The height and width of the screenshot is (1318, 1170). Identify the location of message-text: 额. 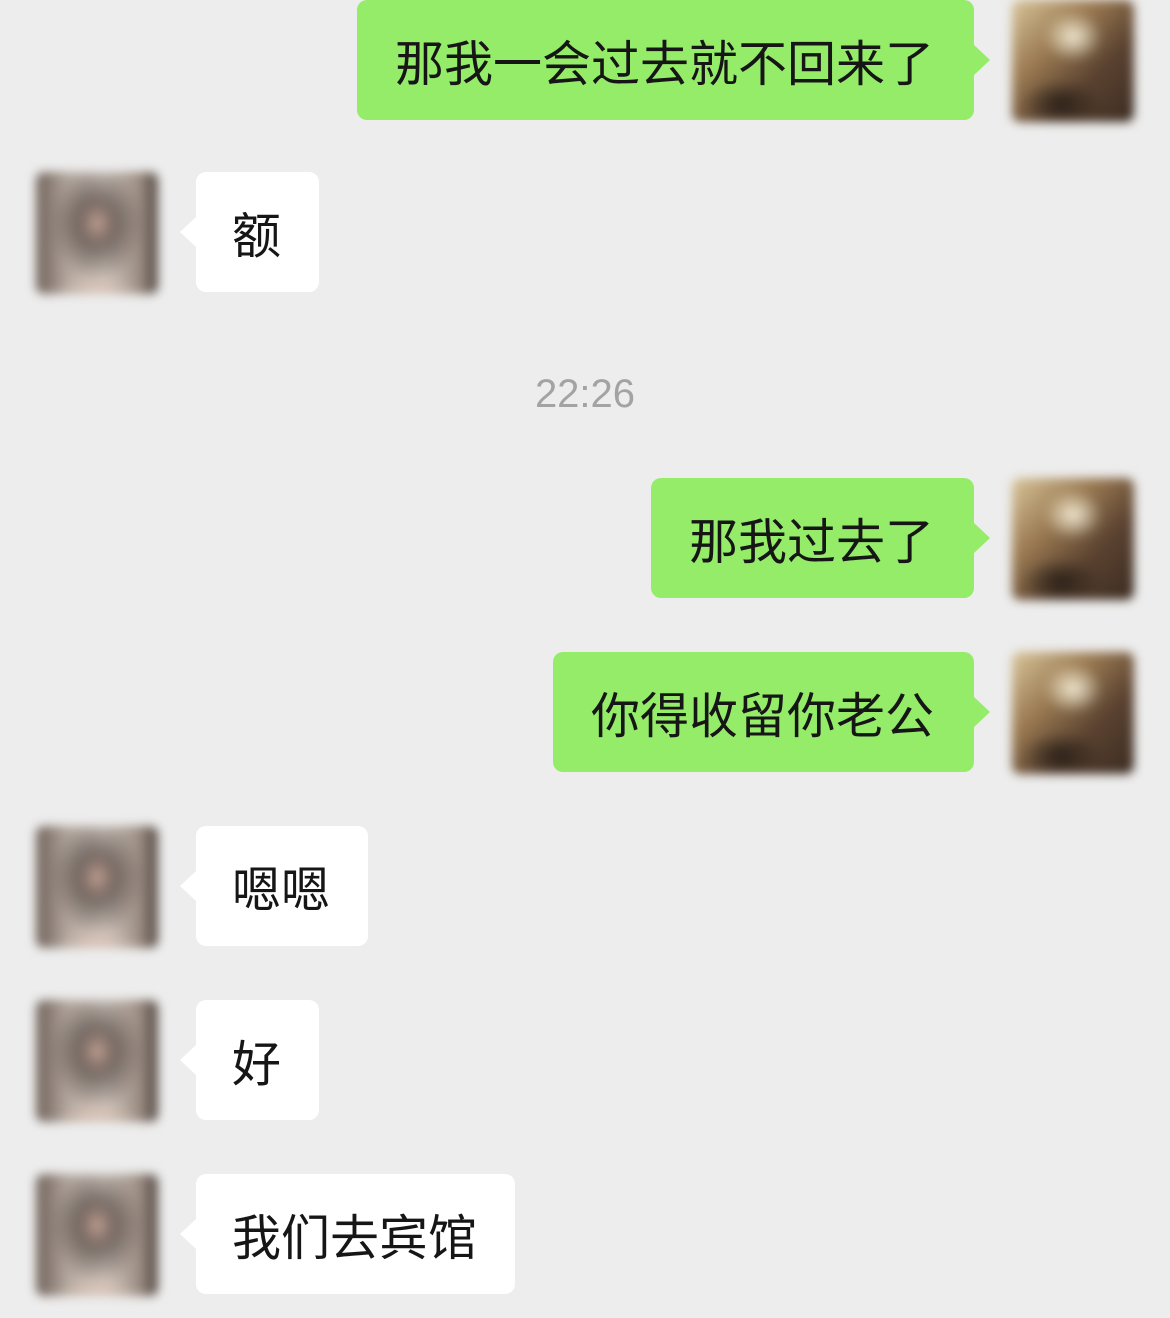
(257, 236).